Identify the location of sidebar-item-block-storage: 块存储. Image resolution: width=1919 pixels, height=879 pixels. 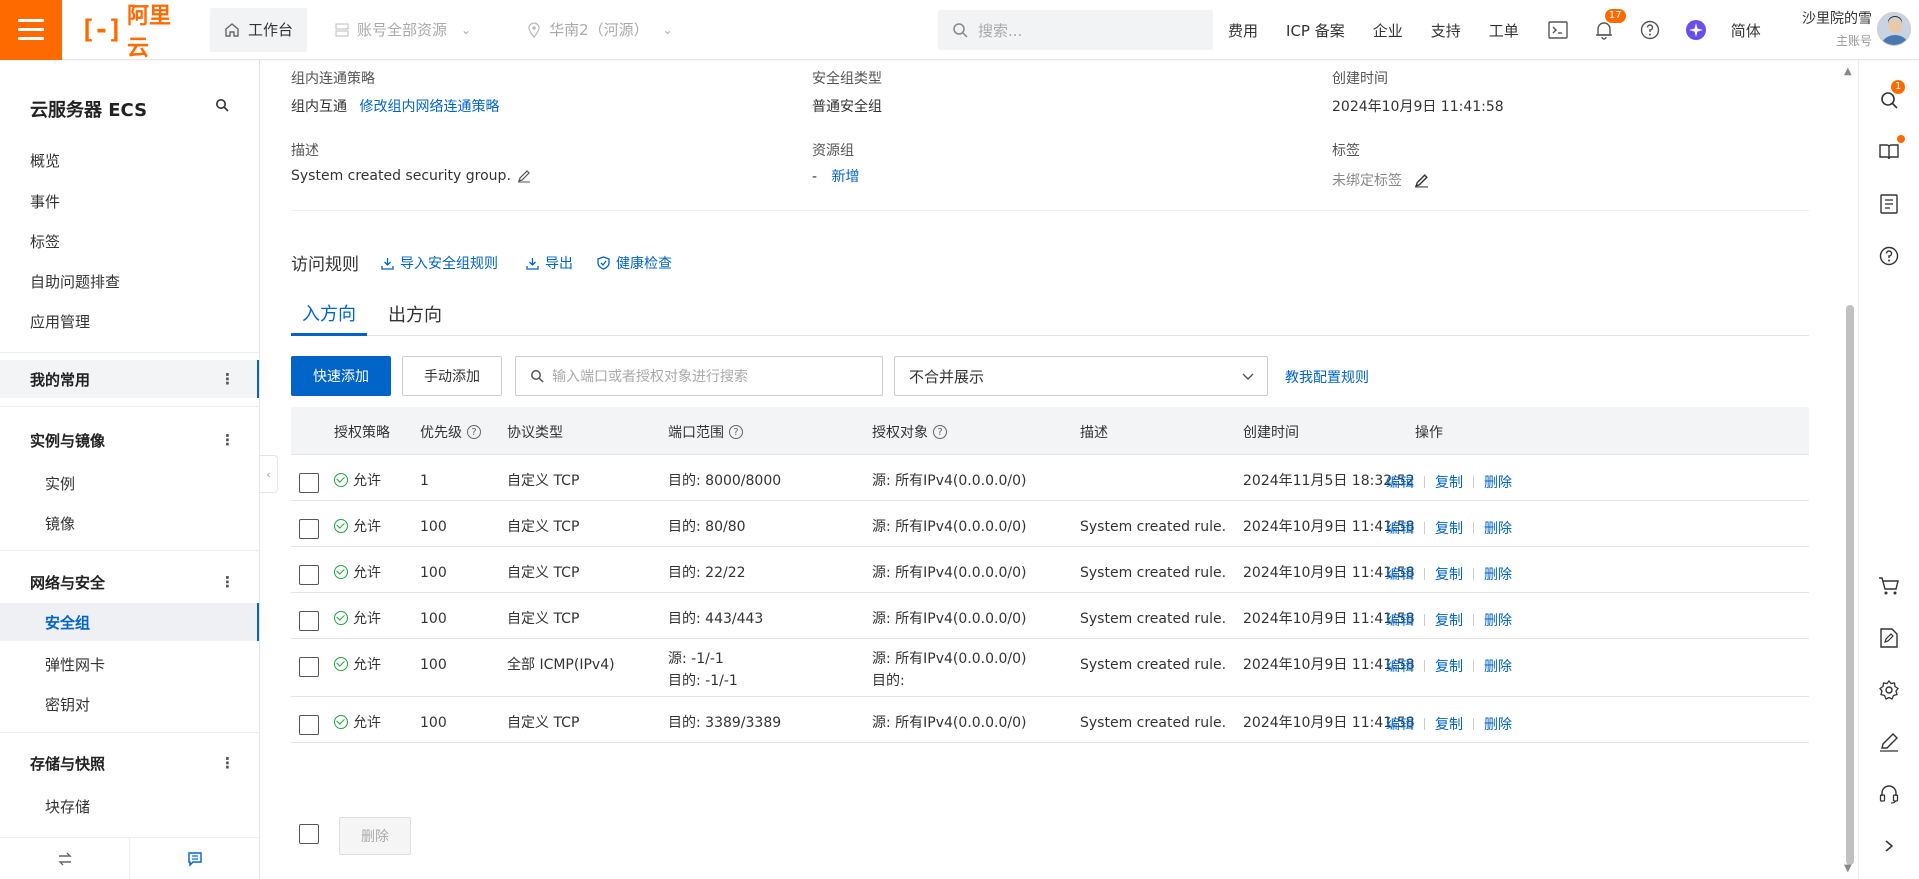
(67, 806).